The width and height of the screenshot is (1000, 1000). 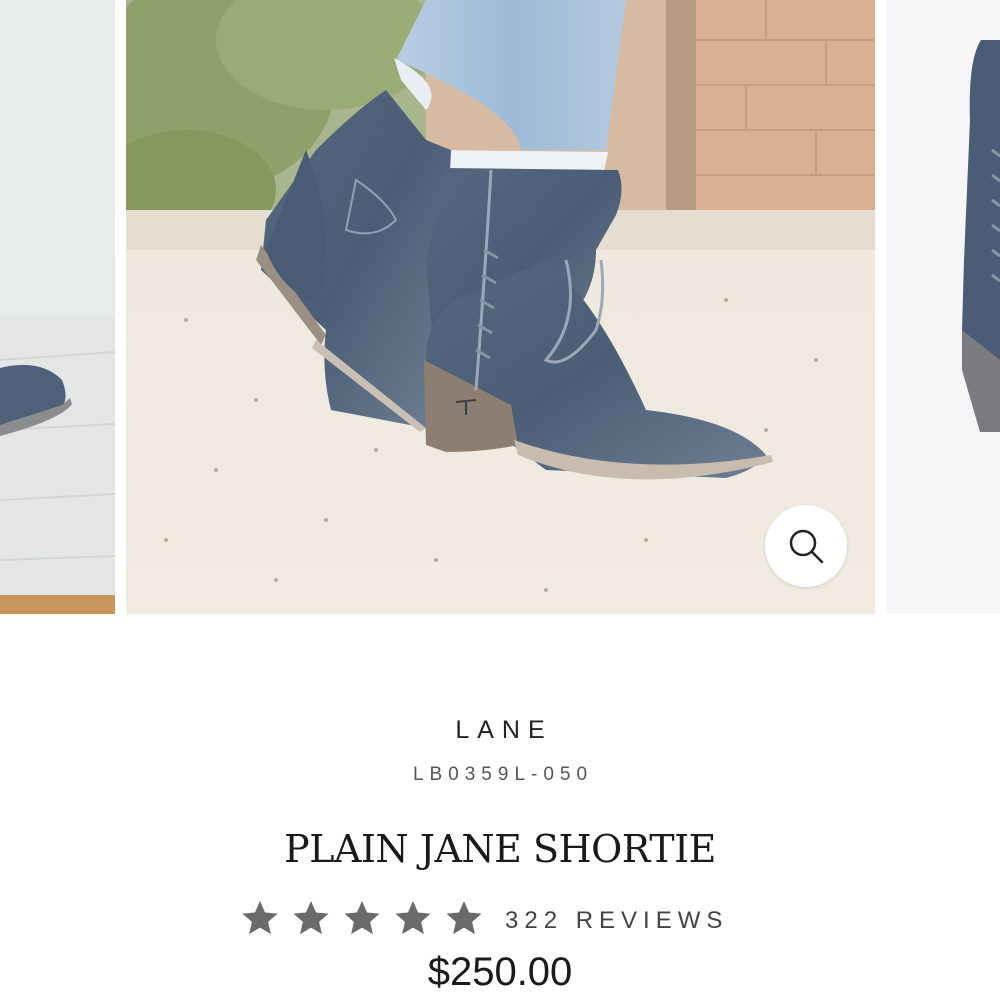 I want to click on previous-slide-image, so click(x=57, y=307).